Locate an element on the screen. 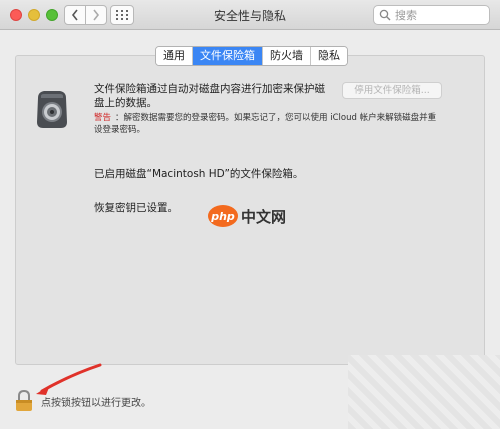 The height and width of the screenshot is (429, 500). watermark: php 中文网 is located at coordinates (247, 216).